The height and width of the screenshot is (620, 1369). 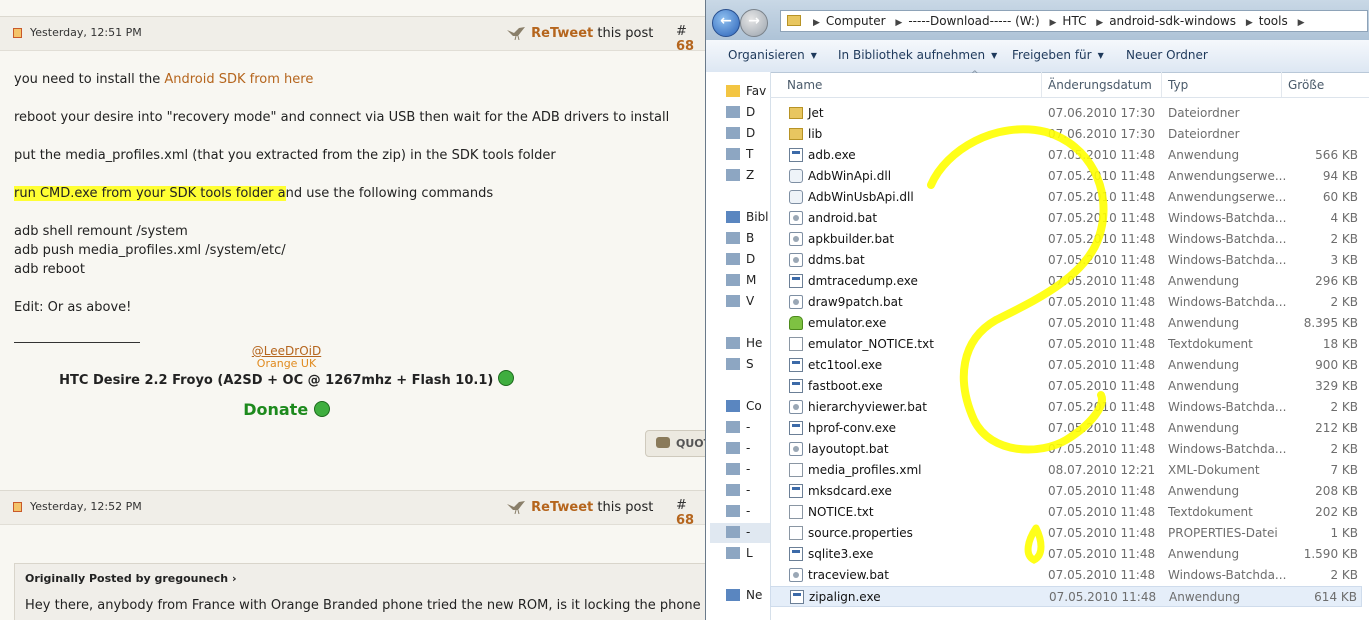 What do you see at coordinates (1178, 85) in the screenshot?
I see `column-type: Typ` at bounding box center [1178, 85].